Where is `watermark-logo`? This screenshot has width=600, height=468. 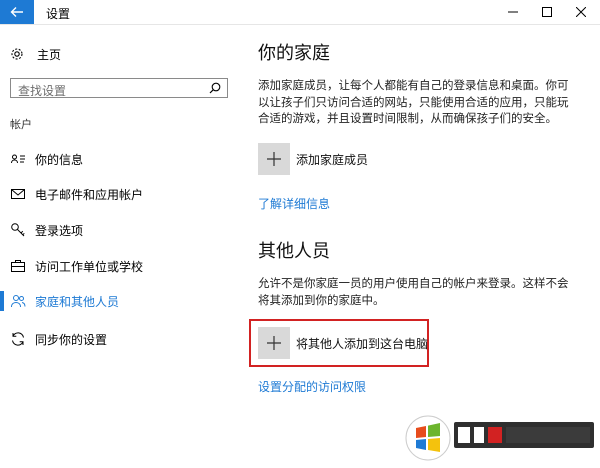 watermark-logo is located at coordinates (500, 438).